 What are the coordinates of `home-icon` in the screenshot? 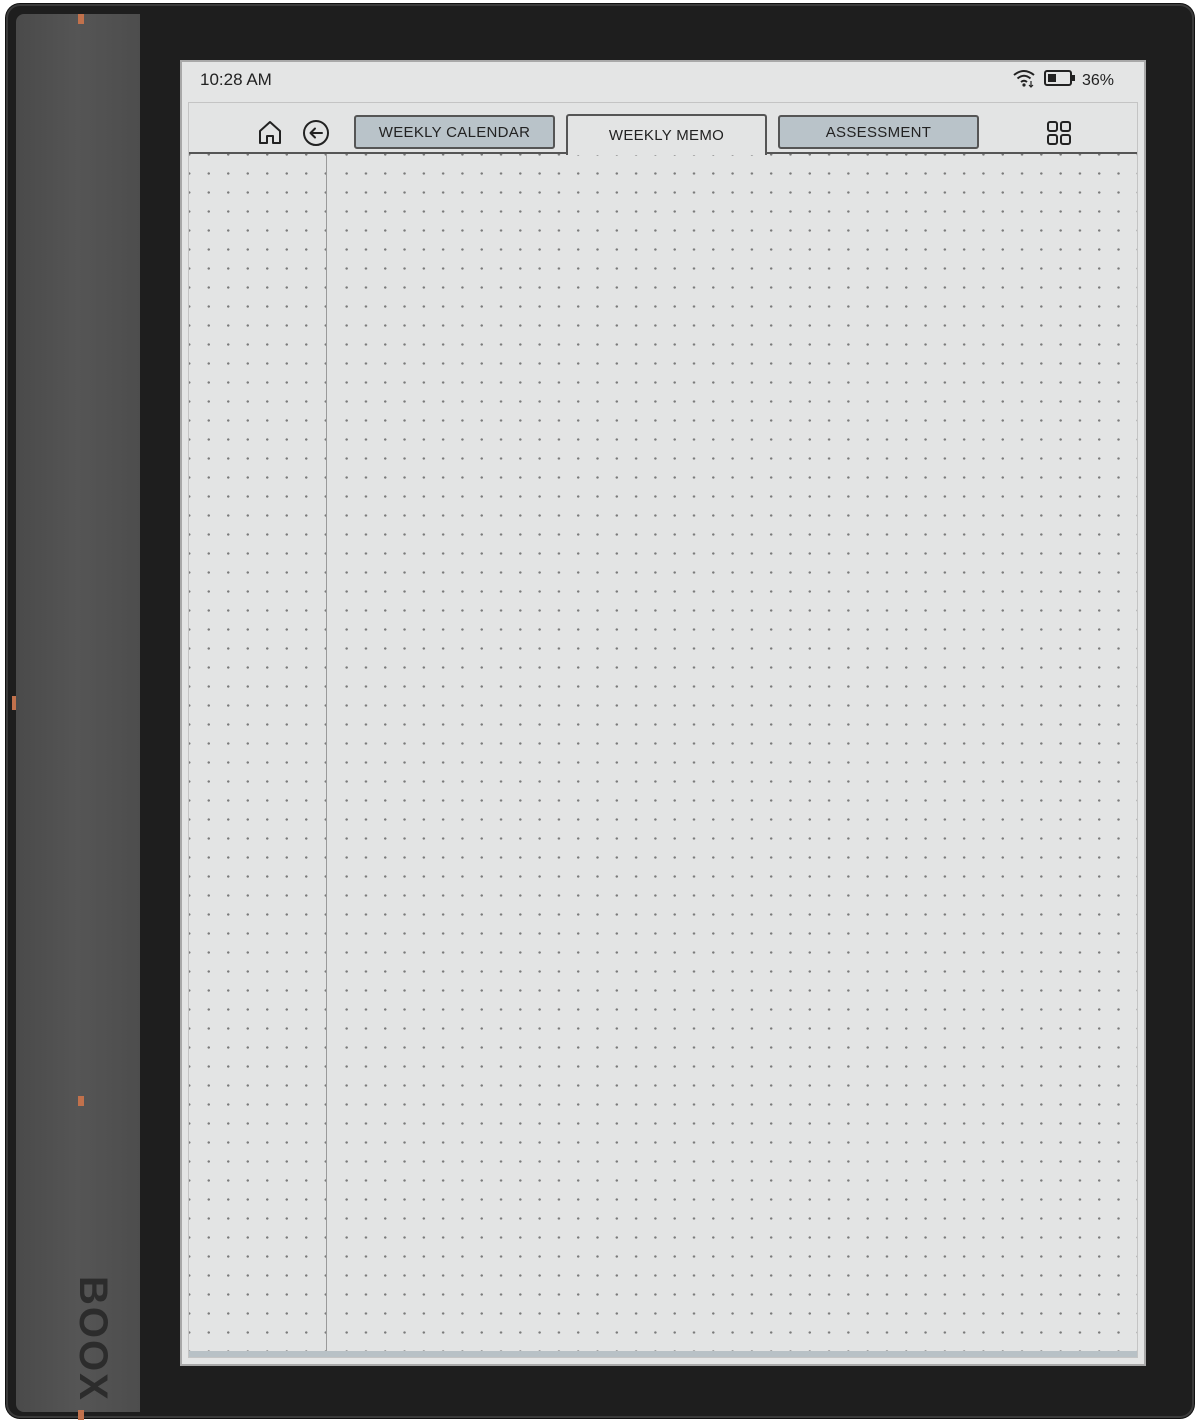 It's located at (270, 132).